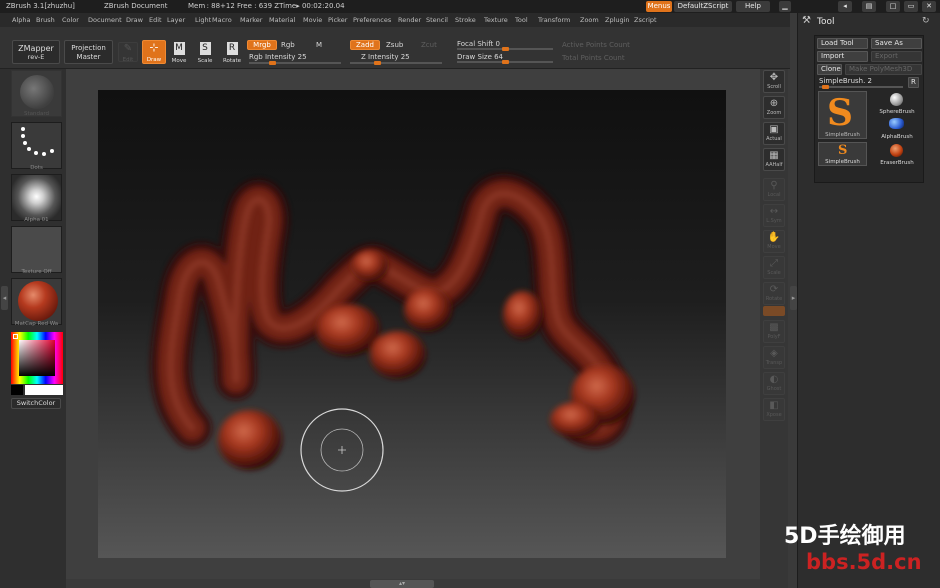 This screenshot has width=940, height=588. I want to click on edit-button: ✎ Edit, so click(128, 52).